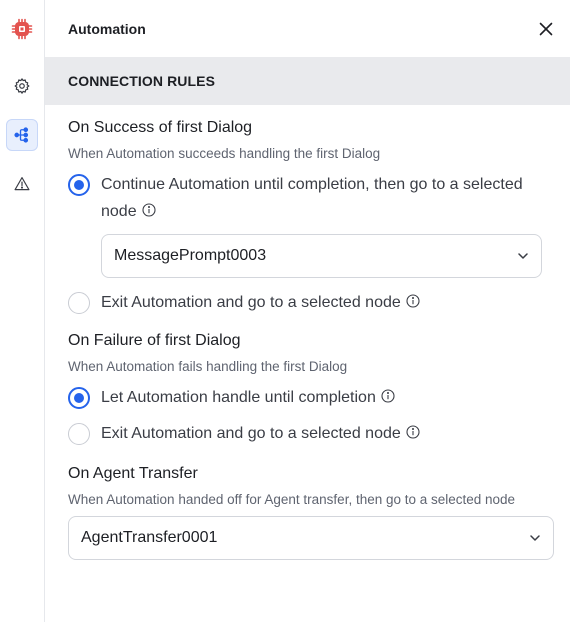 This screenshot has width=570, height=622. Describe the element at coordinates (307, 28) in the screenshot. I see `panel-header: Automation` at that location.